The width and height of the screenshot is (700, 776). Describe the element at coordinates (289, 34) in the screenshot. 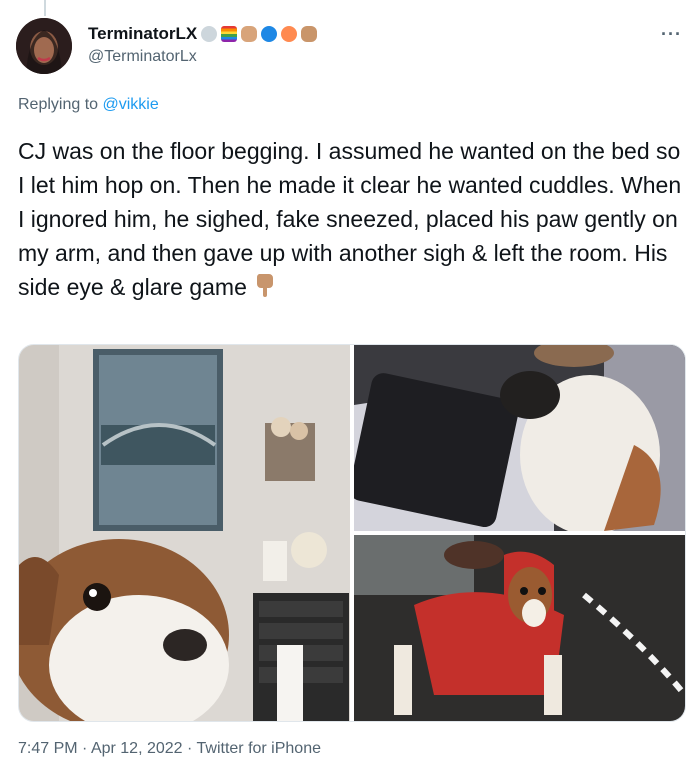

I see `peach-emoji` at that location.